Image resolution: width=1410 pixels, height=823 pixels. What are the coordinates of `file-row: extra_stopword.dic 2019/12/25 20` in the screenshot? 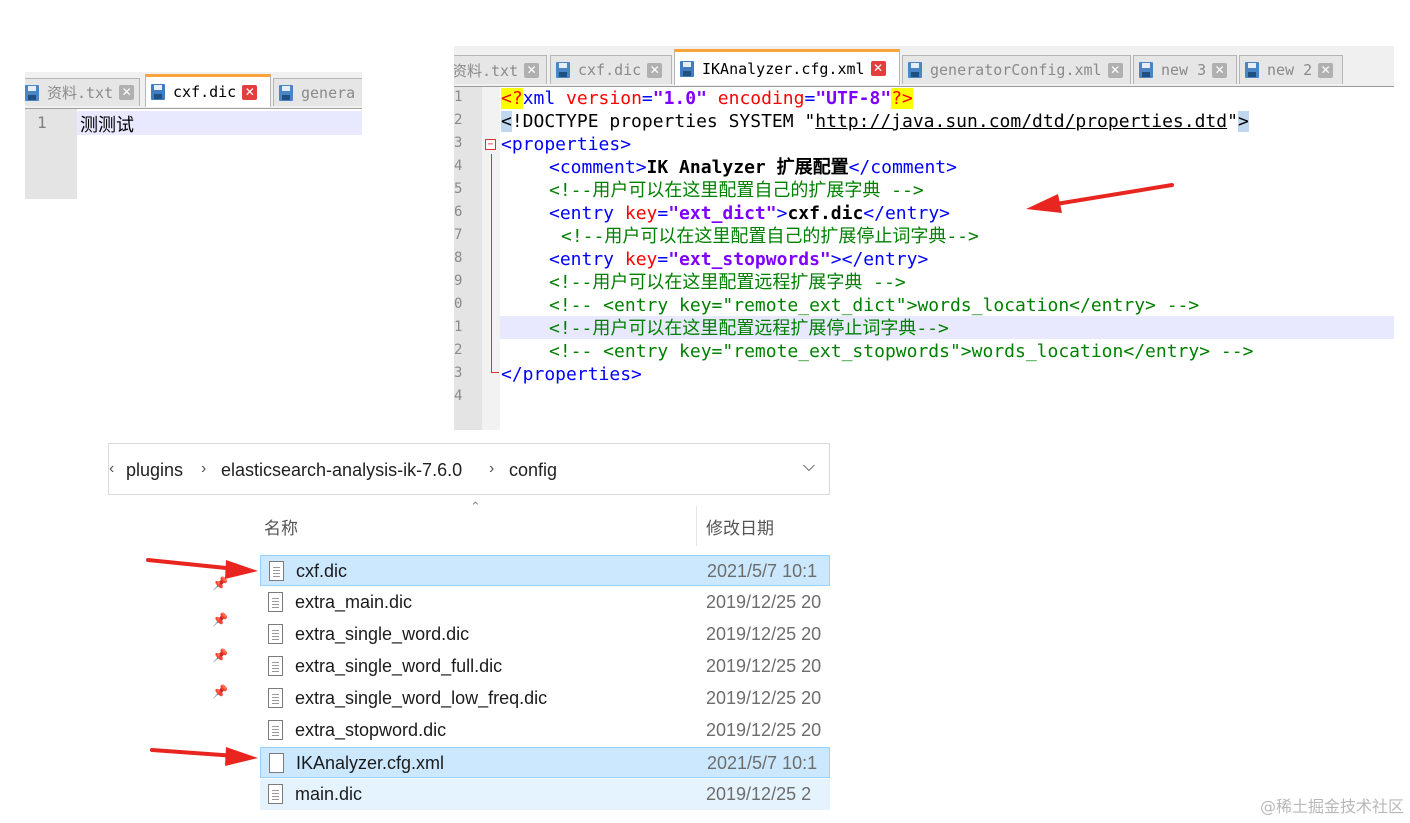 It's located at (545, 730).